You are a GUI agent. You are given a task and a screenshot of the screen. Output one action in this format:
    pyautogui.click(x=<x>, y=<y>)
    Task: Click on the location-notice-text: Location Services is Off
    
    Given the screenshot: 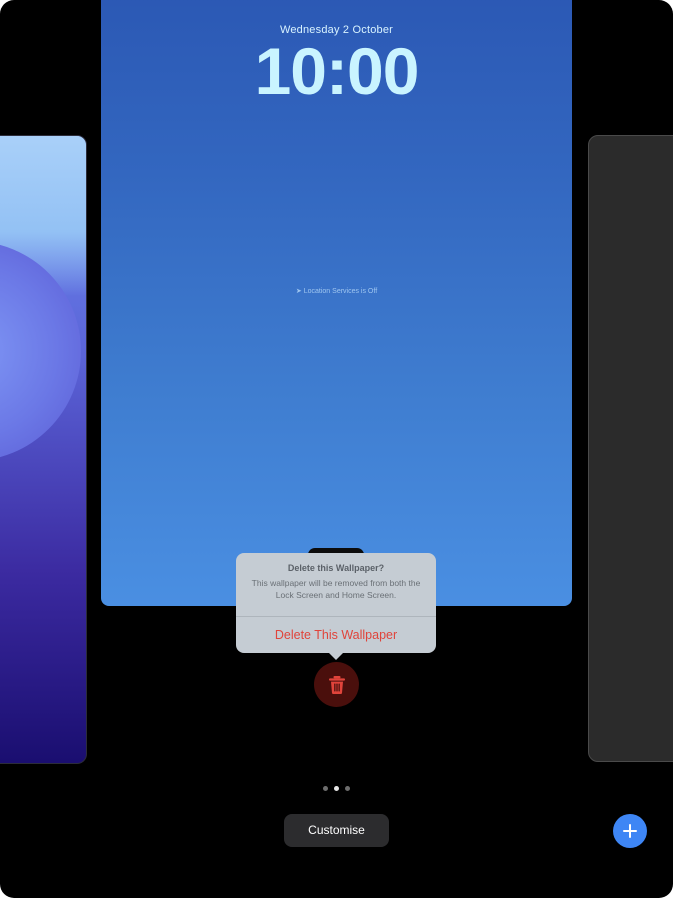 What is the action you would take?
    pyautogui.click(x=340, y=291)
    